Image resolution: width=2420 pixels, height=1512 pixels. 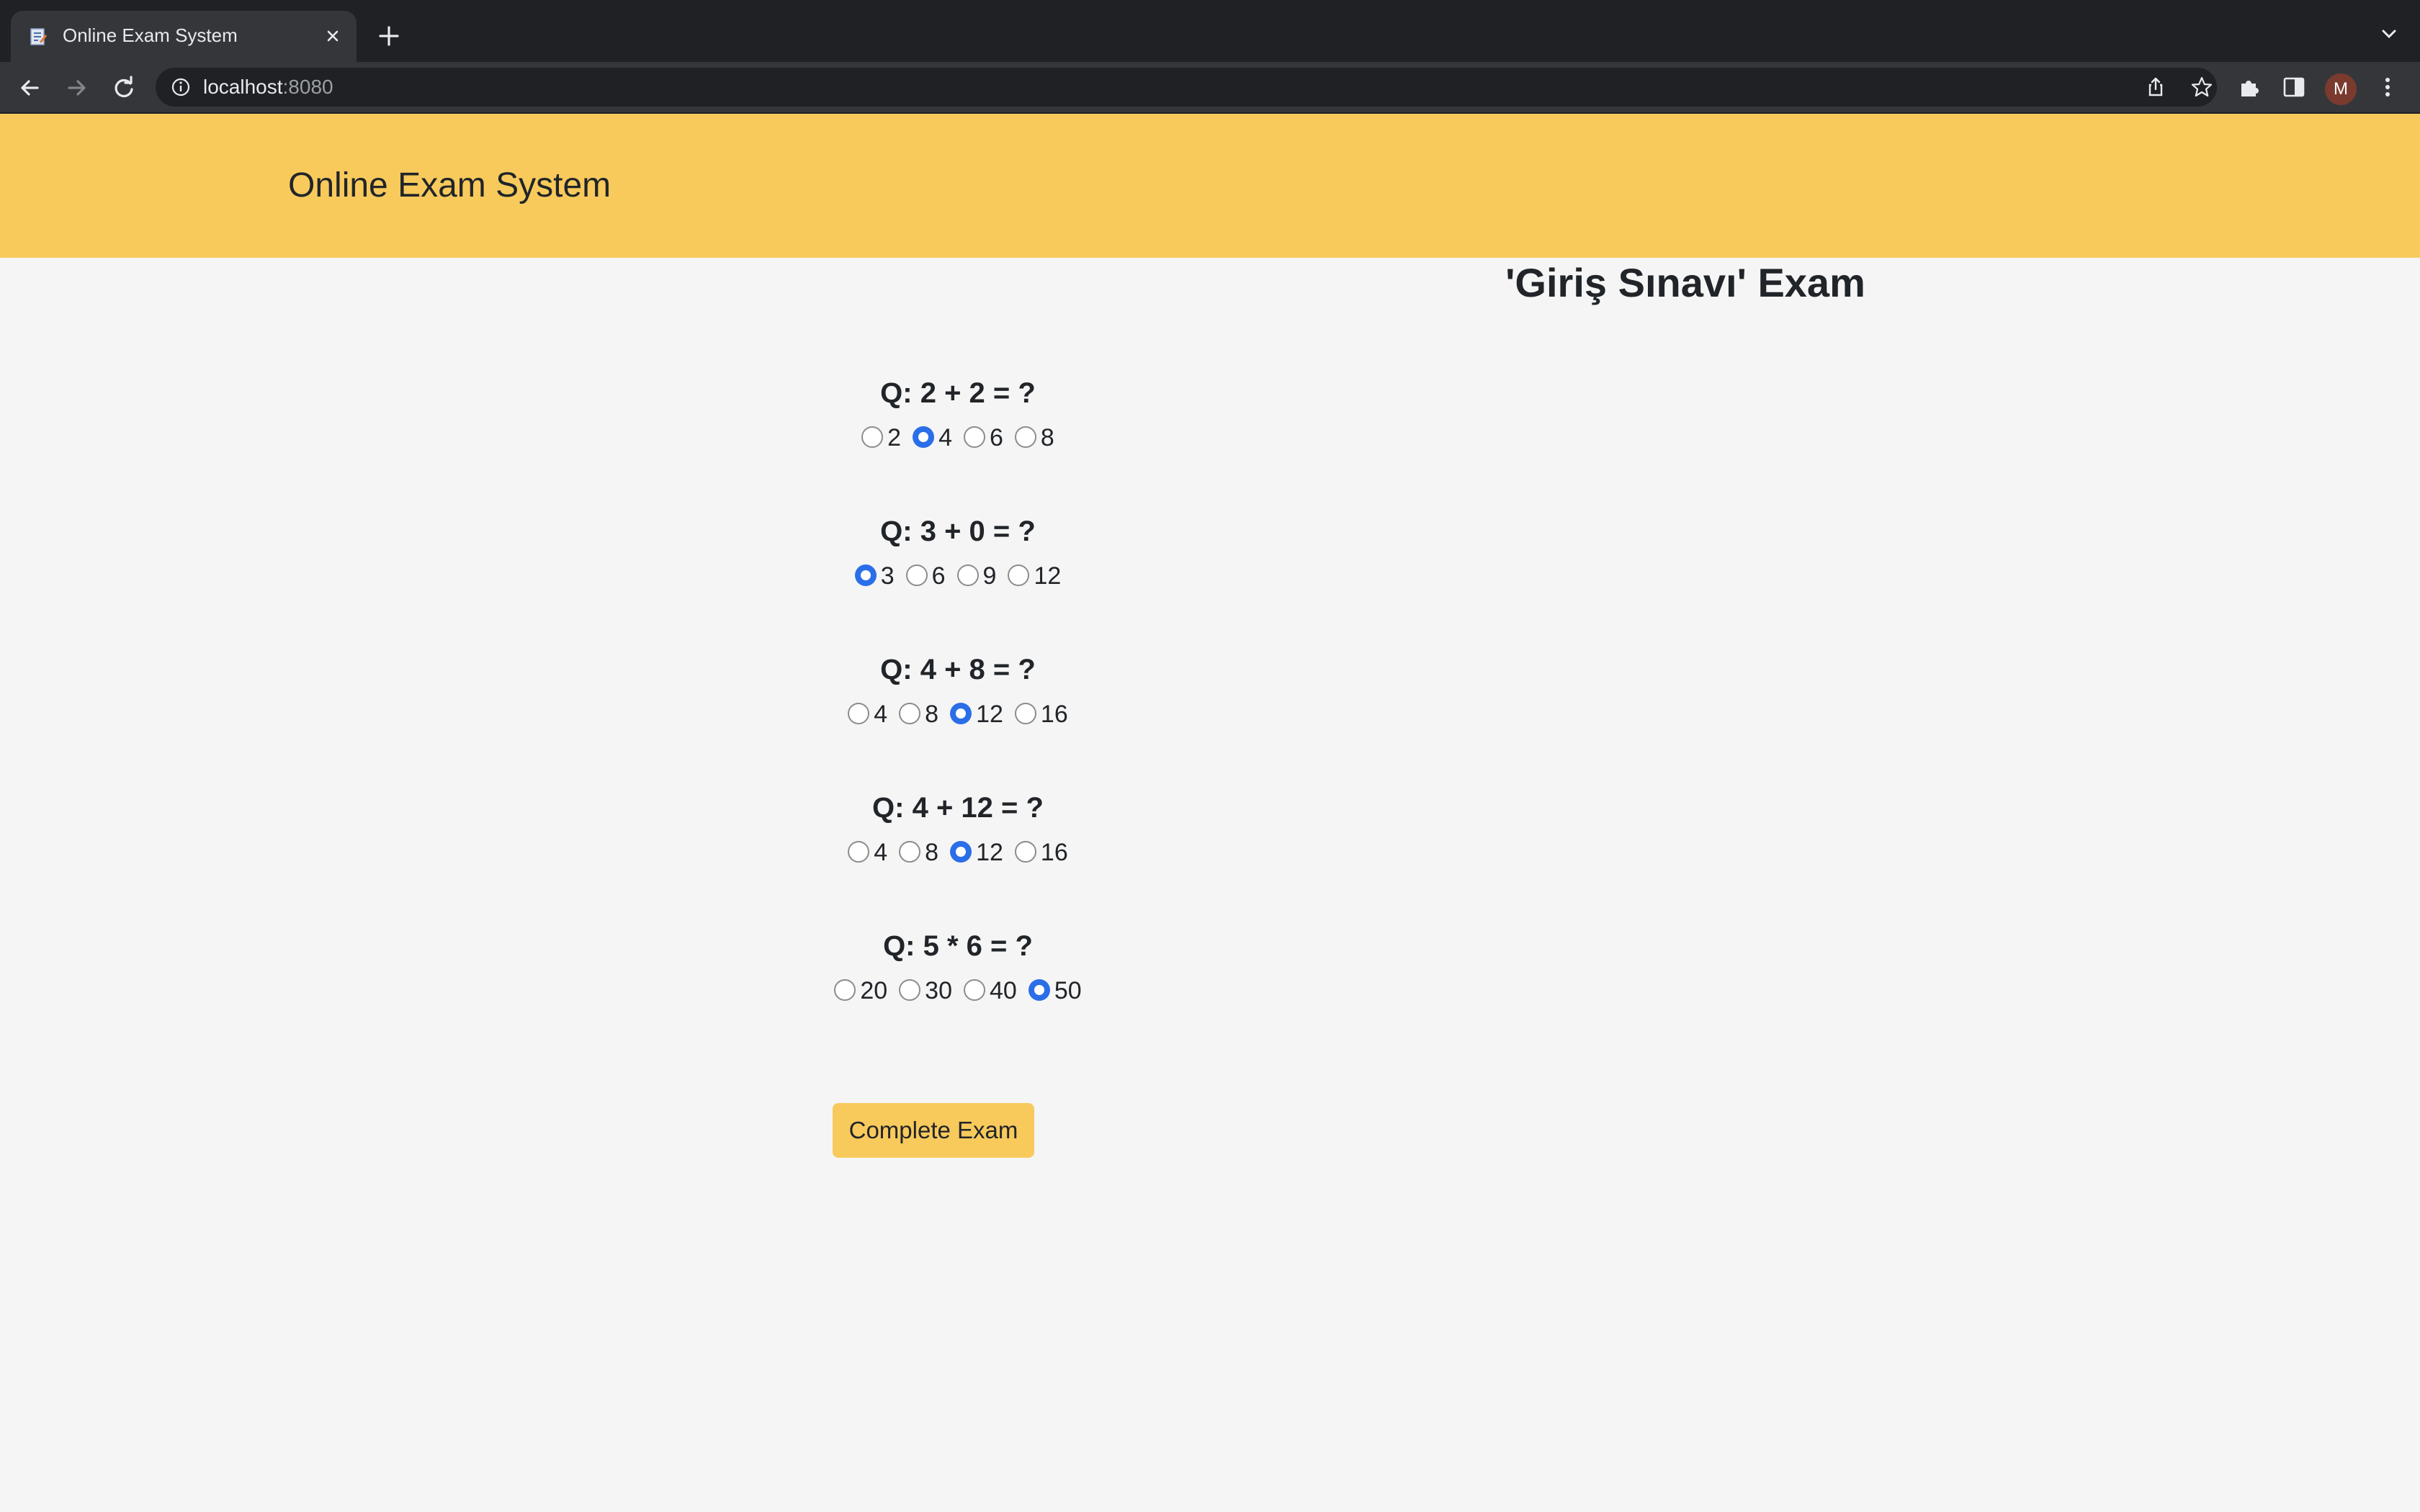 I want to click on option-label: 20, so click(x=874, y=991).